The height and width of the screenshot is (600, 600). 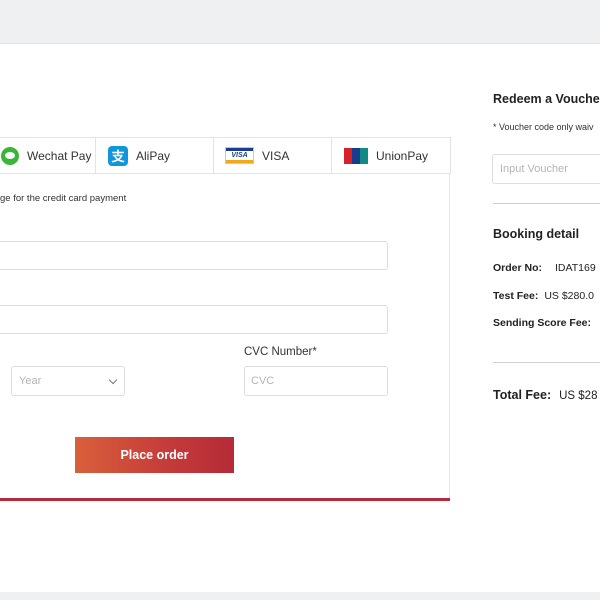 I want to click on voucher-input: Input Voucher, so click(x=546, y=169).